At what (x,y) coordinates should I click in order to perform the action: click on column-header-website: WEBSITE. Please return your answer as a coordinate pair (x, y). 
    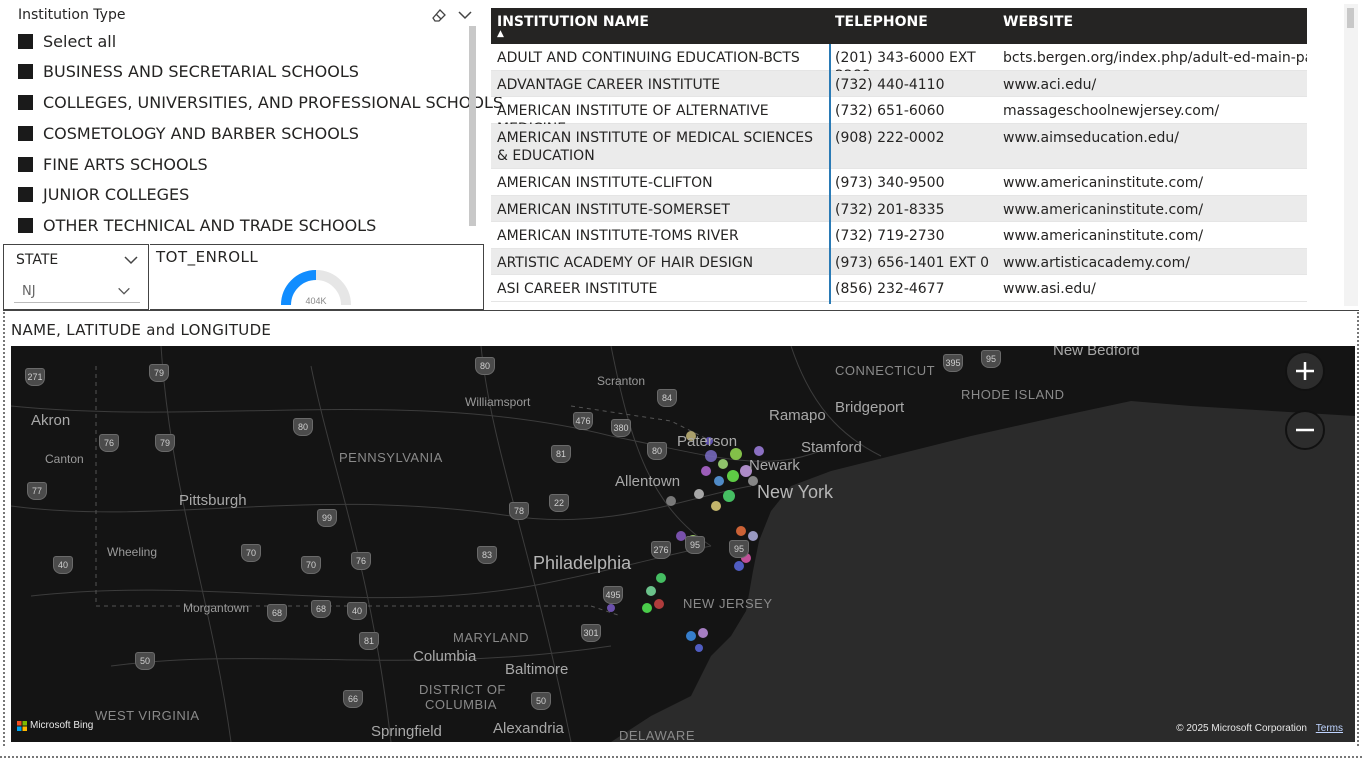
    Looking at the image, I should click on (1152, 26).